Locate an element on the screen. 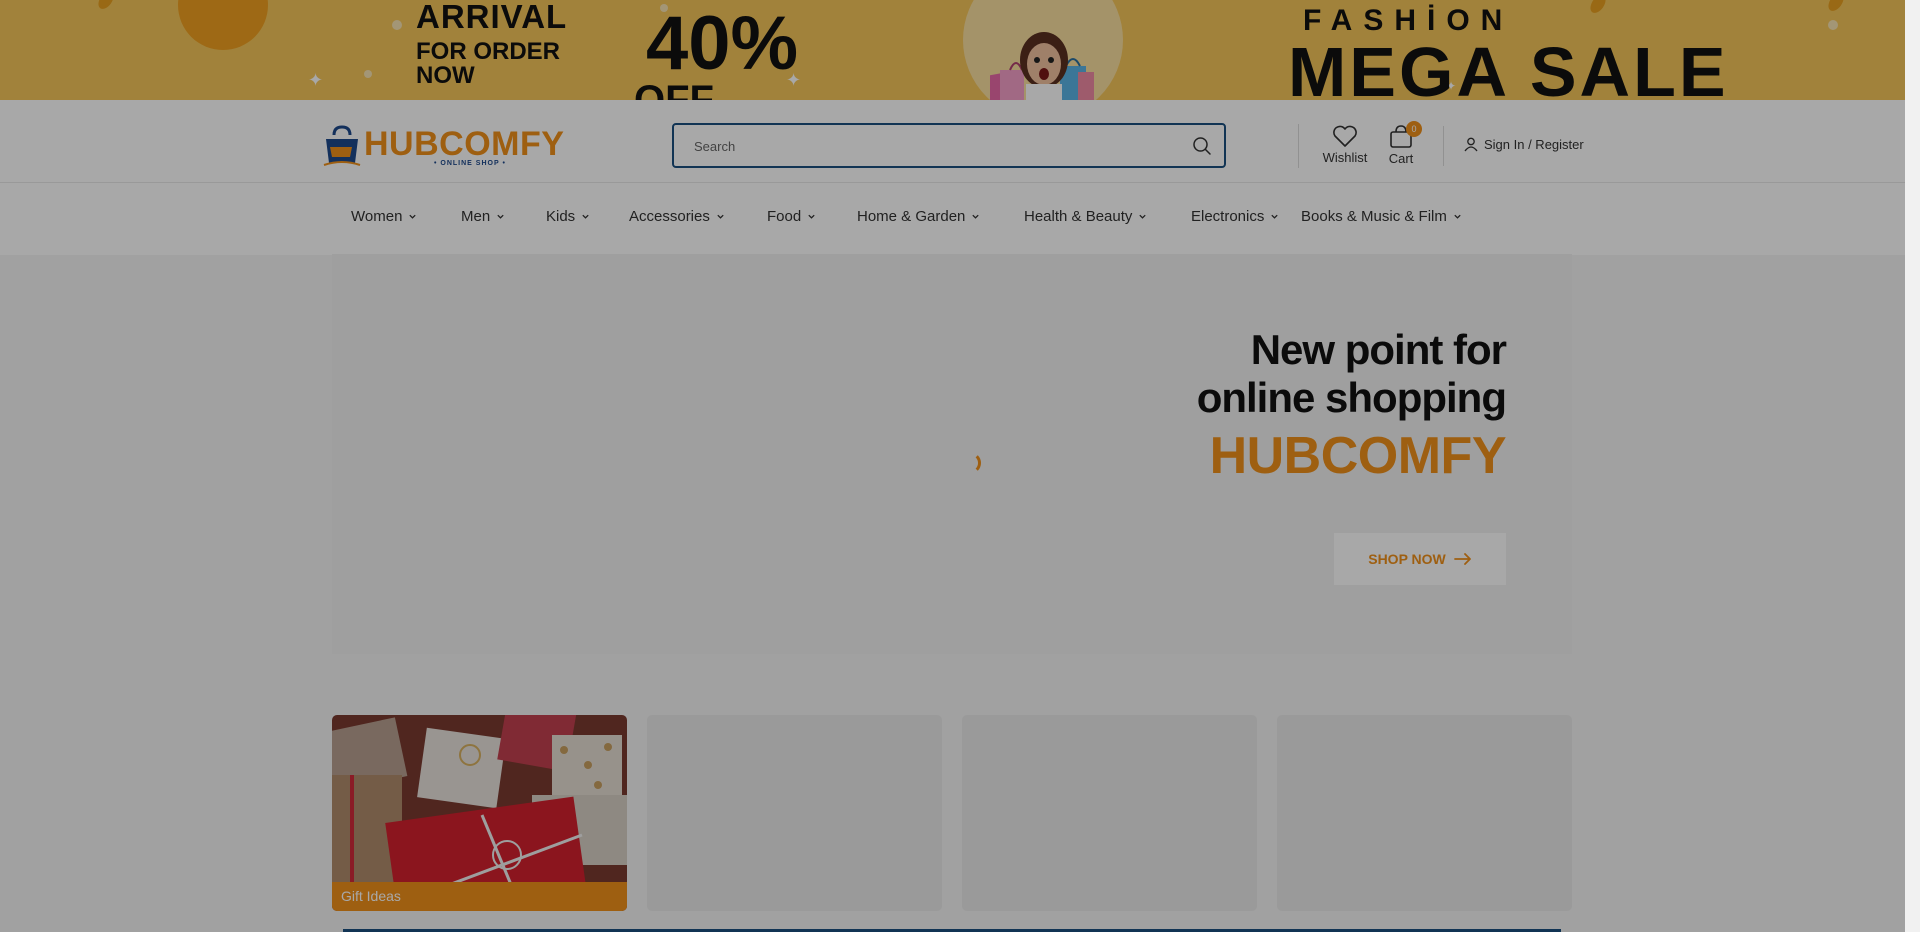 The height and width of the screenshot is (932, 1920). page-scrollbar is located at coordinates (1912, 466).